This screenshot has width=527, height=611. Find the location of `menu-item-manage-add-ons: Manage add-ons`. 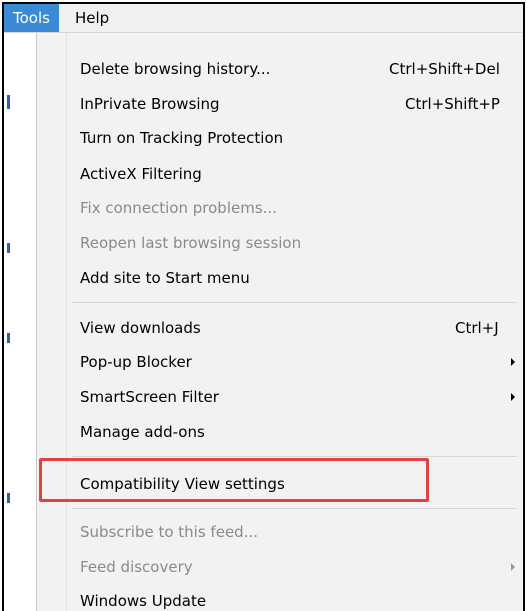

menu-item-manage-add-ons: Manage add-ons is located at coordinates (280, 432).